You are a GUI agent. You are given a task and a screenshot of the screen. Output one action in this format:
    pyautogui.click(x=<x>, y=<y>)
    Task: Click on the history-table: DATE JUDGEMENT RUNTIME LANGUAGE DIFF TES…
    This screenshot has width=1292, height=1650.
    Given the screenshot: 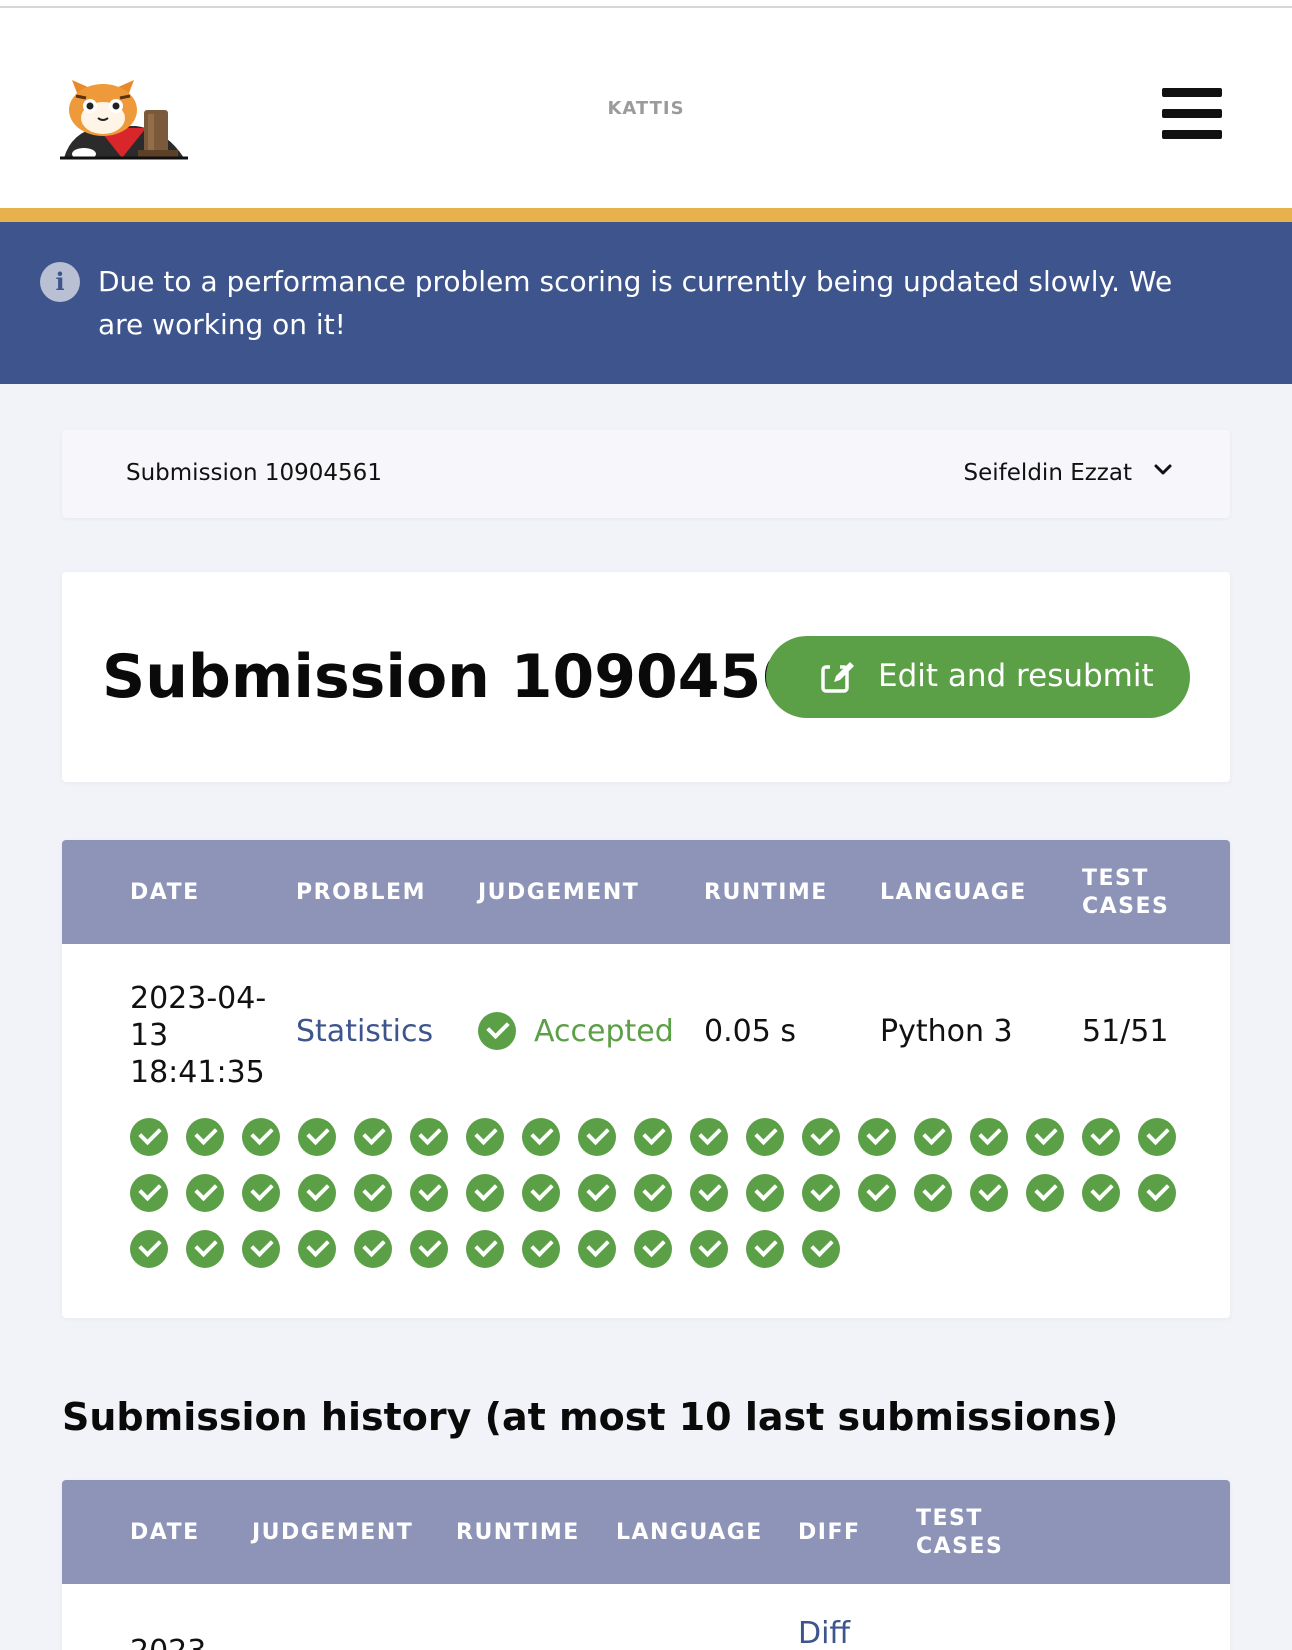 What is the action you would take?
    pyautogui.click(x=646, y=1565)
    